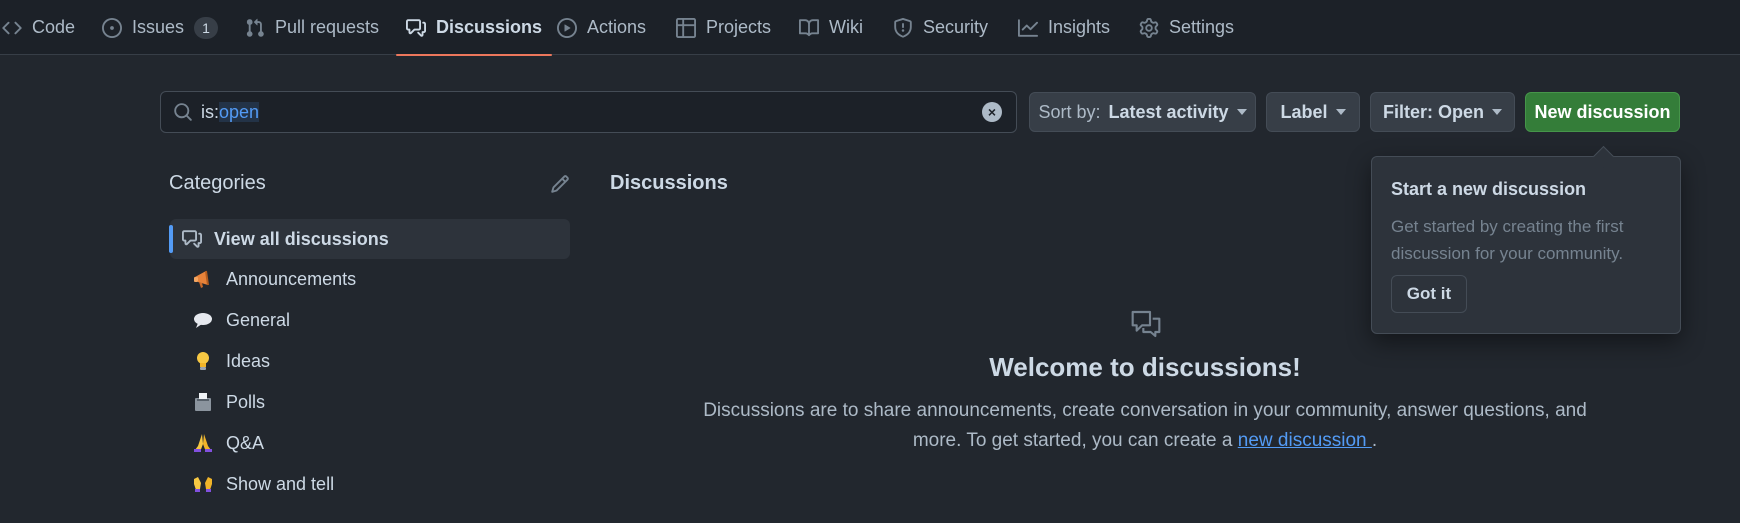 The height and width of the screenshot is (523, 1740). Describe the element at coordinates (248, 360) in the screenshot. I see `category-label: Ideas` at that location.